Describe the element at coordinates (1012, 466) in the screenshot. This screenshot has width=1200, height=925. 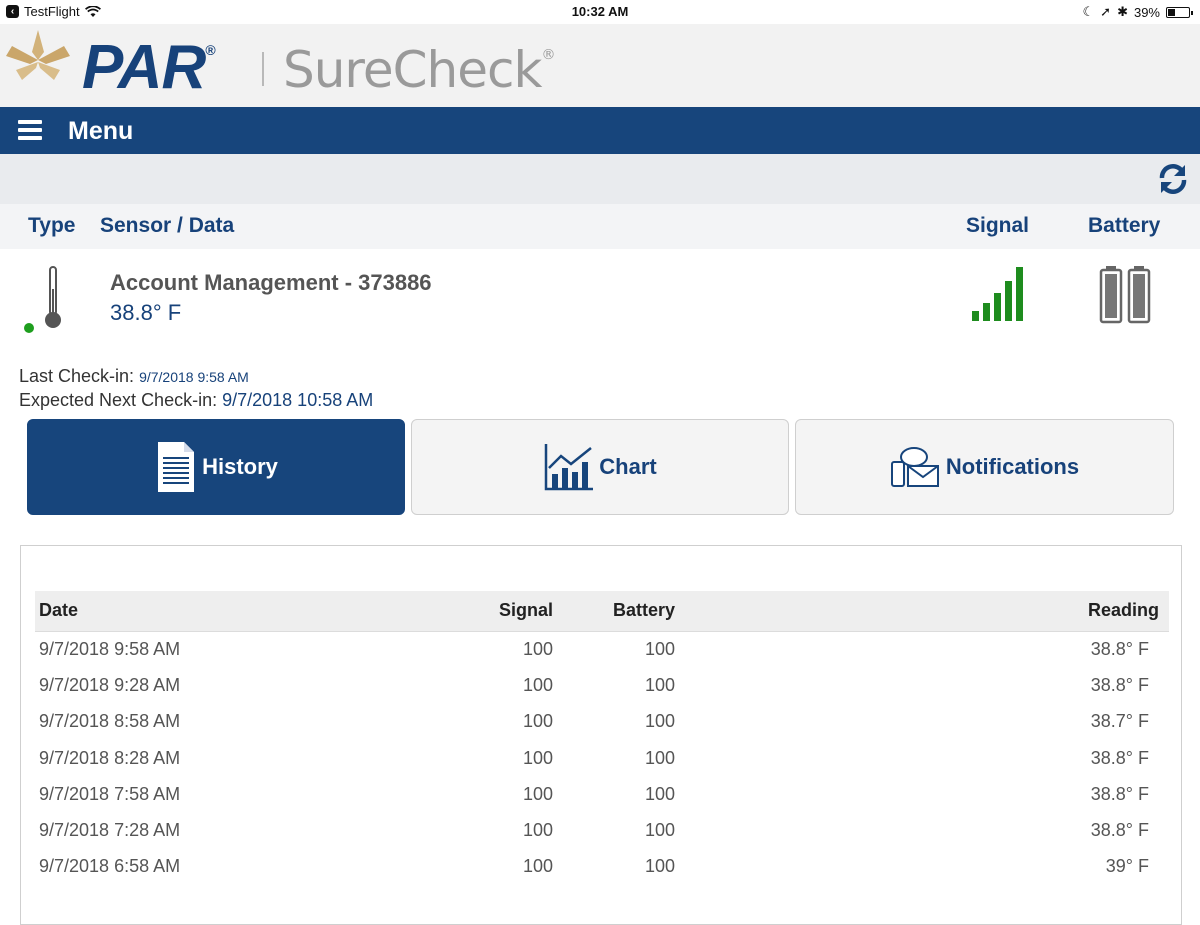
I see `tab-notifications-label: Notifications` at that location.